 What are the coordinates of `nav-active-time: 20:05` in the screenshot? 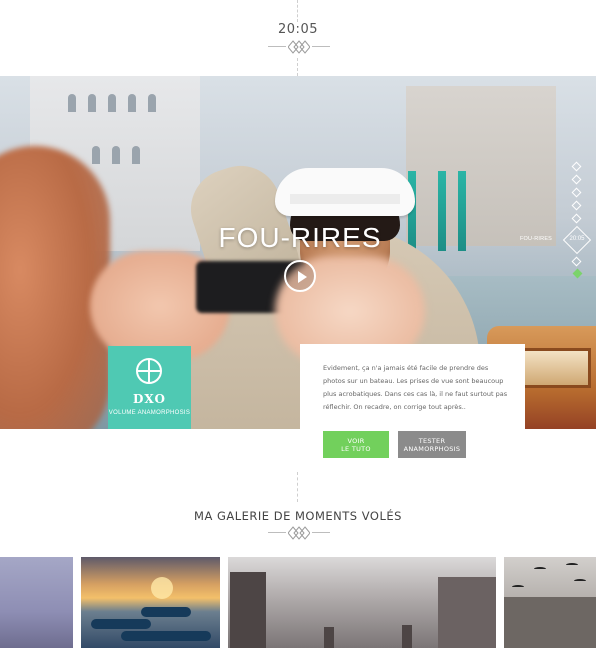 It's located at (577, 239).